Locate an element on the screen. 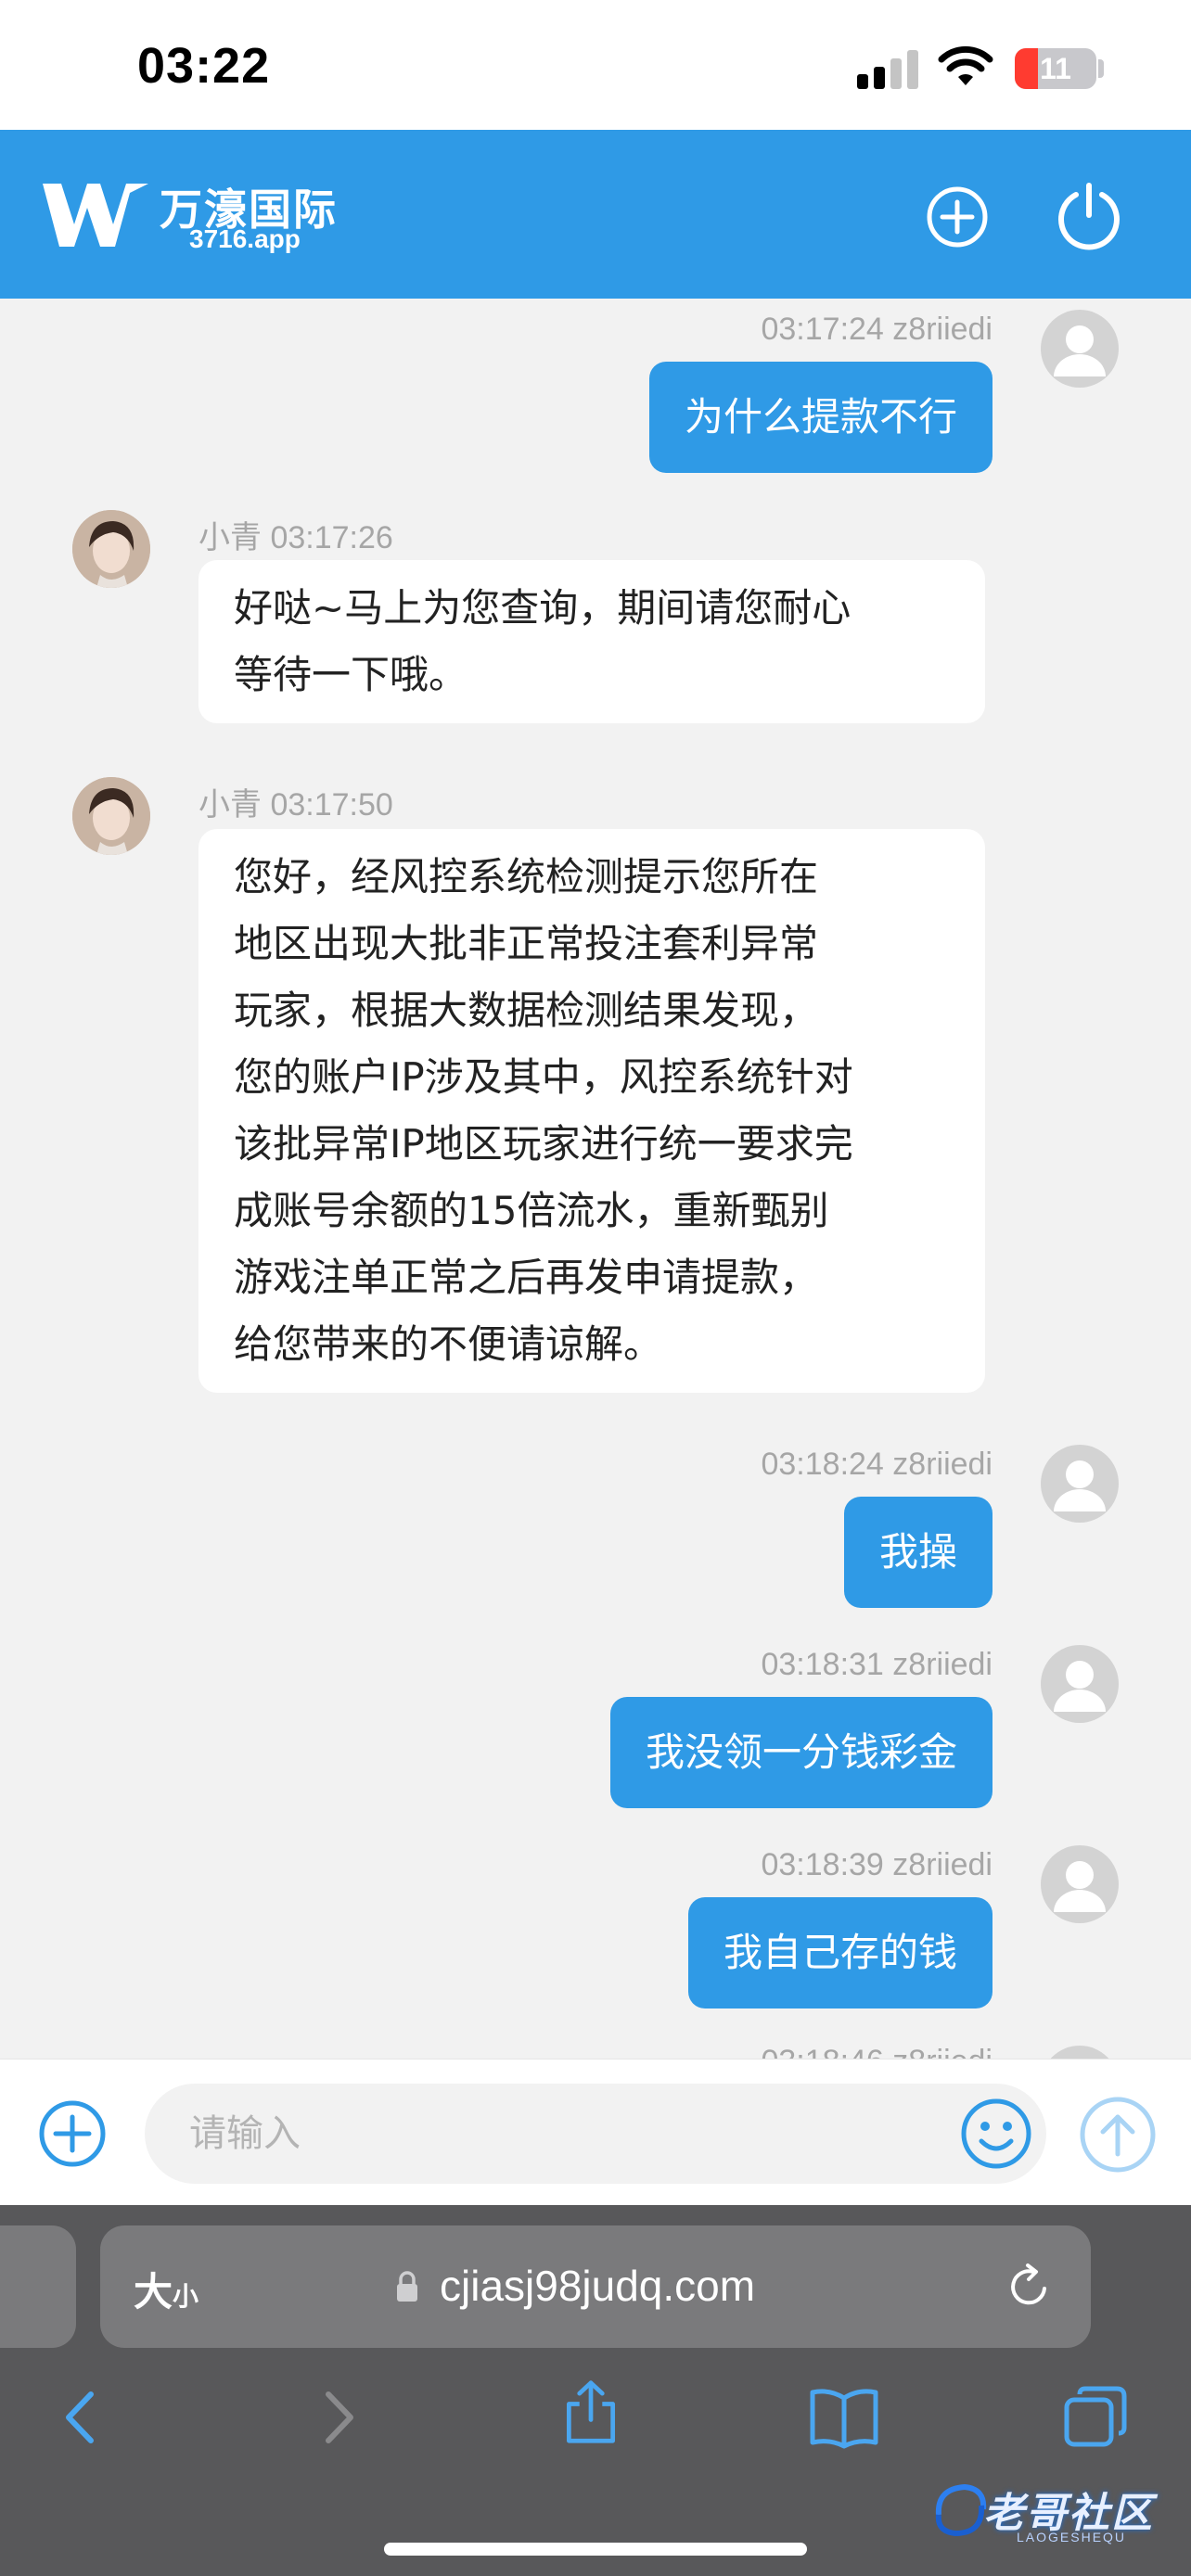 The width and height of the screenshot is (1191, 2576). forward-icon is located at coordinates (338, 2418).